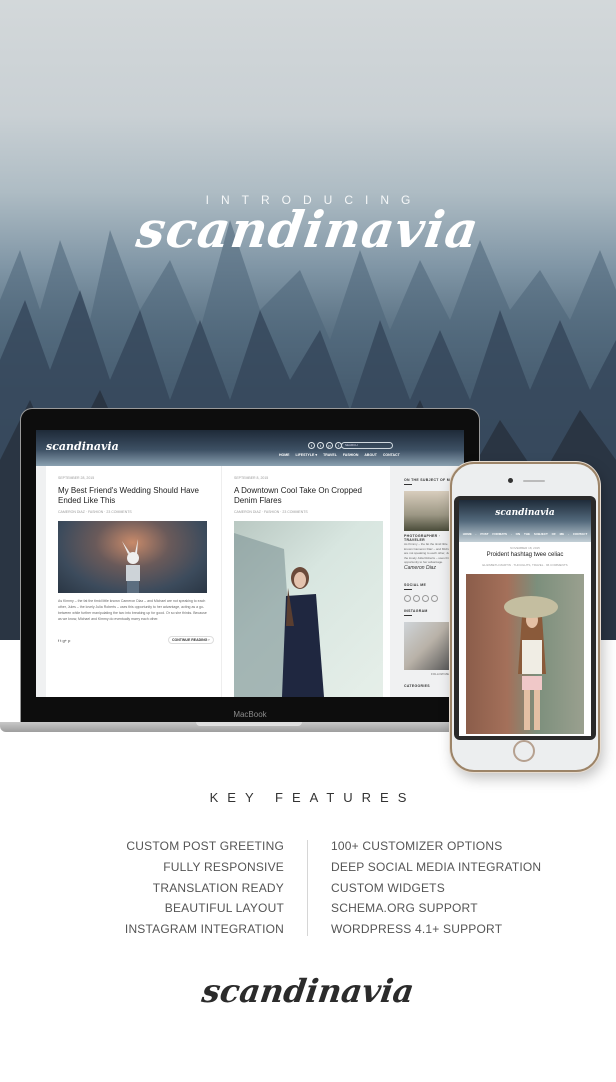 Image resolution: width=616 pixels, height=1082 pixels. What do you see at coordinates (425, 598) in the screenshot?
I see `pinterest-icon` at bounding box center [425, 598].